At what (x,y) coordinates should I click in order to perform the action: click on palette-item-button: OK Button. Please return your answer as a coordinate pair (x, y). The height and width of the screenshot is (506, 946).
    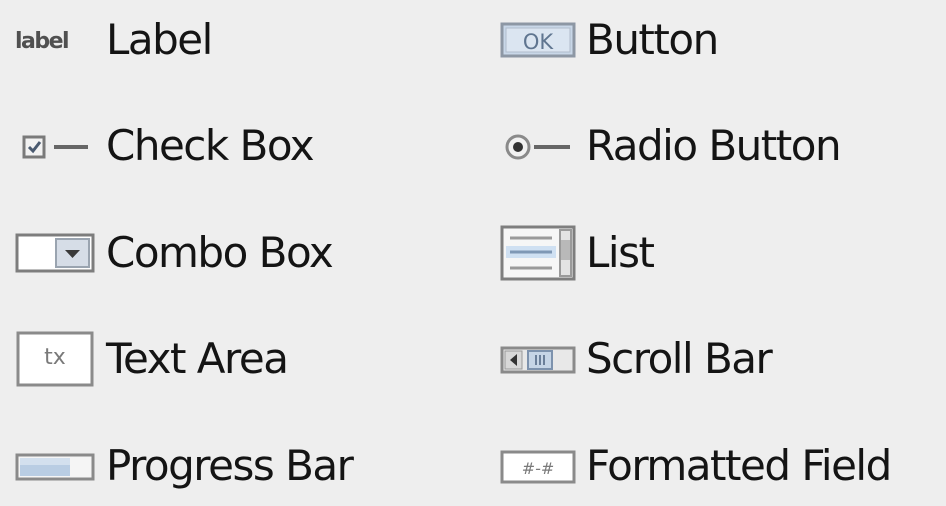
    Looking at the image, I should click on (609, 40).